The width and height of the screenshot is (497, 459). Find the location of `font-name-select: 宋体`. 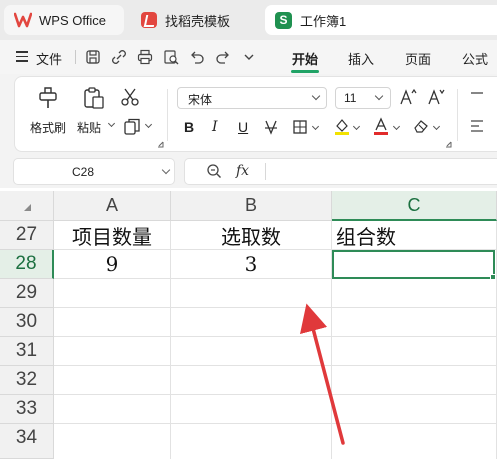

font-name-select: 宋体 is located at coordinates (252, 98).